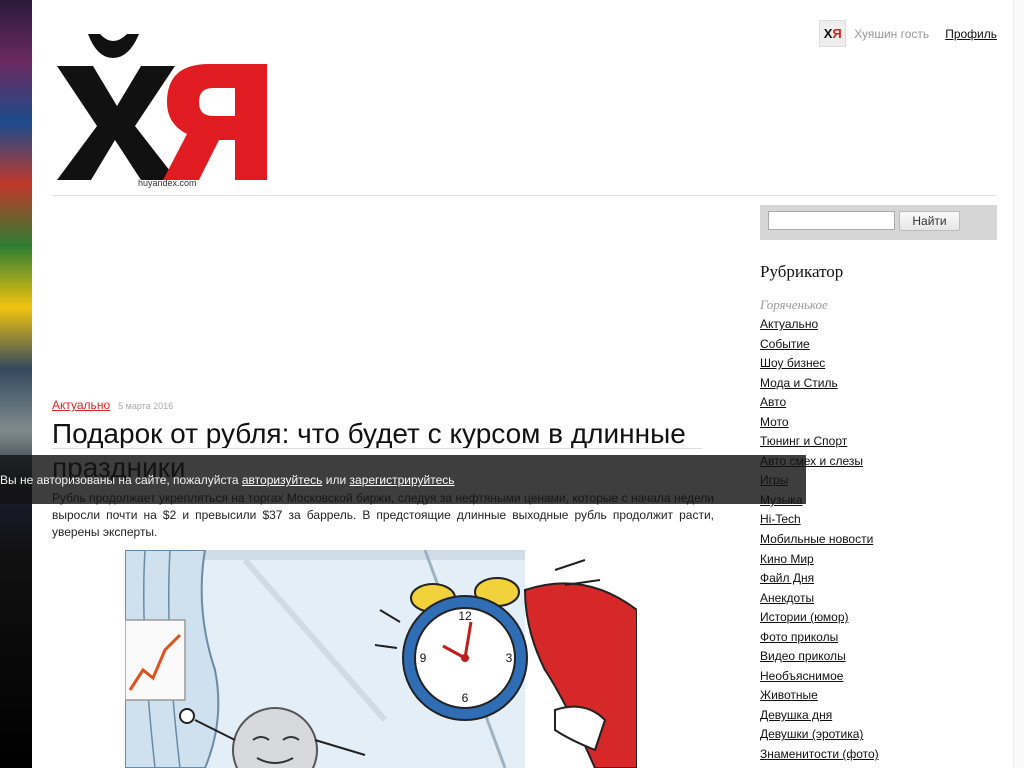  What do you see at coordinates (803, 441) in the screenshot?
I see `rubric-link: Тюнинг и Спорт` at bounding box center [803, 441].